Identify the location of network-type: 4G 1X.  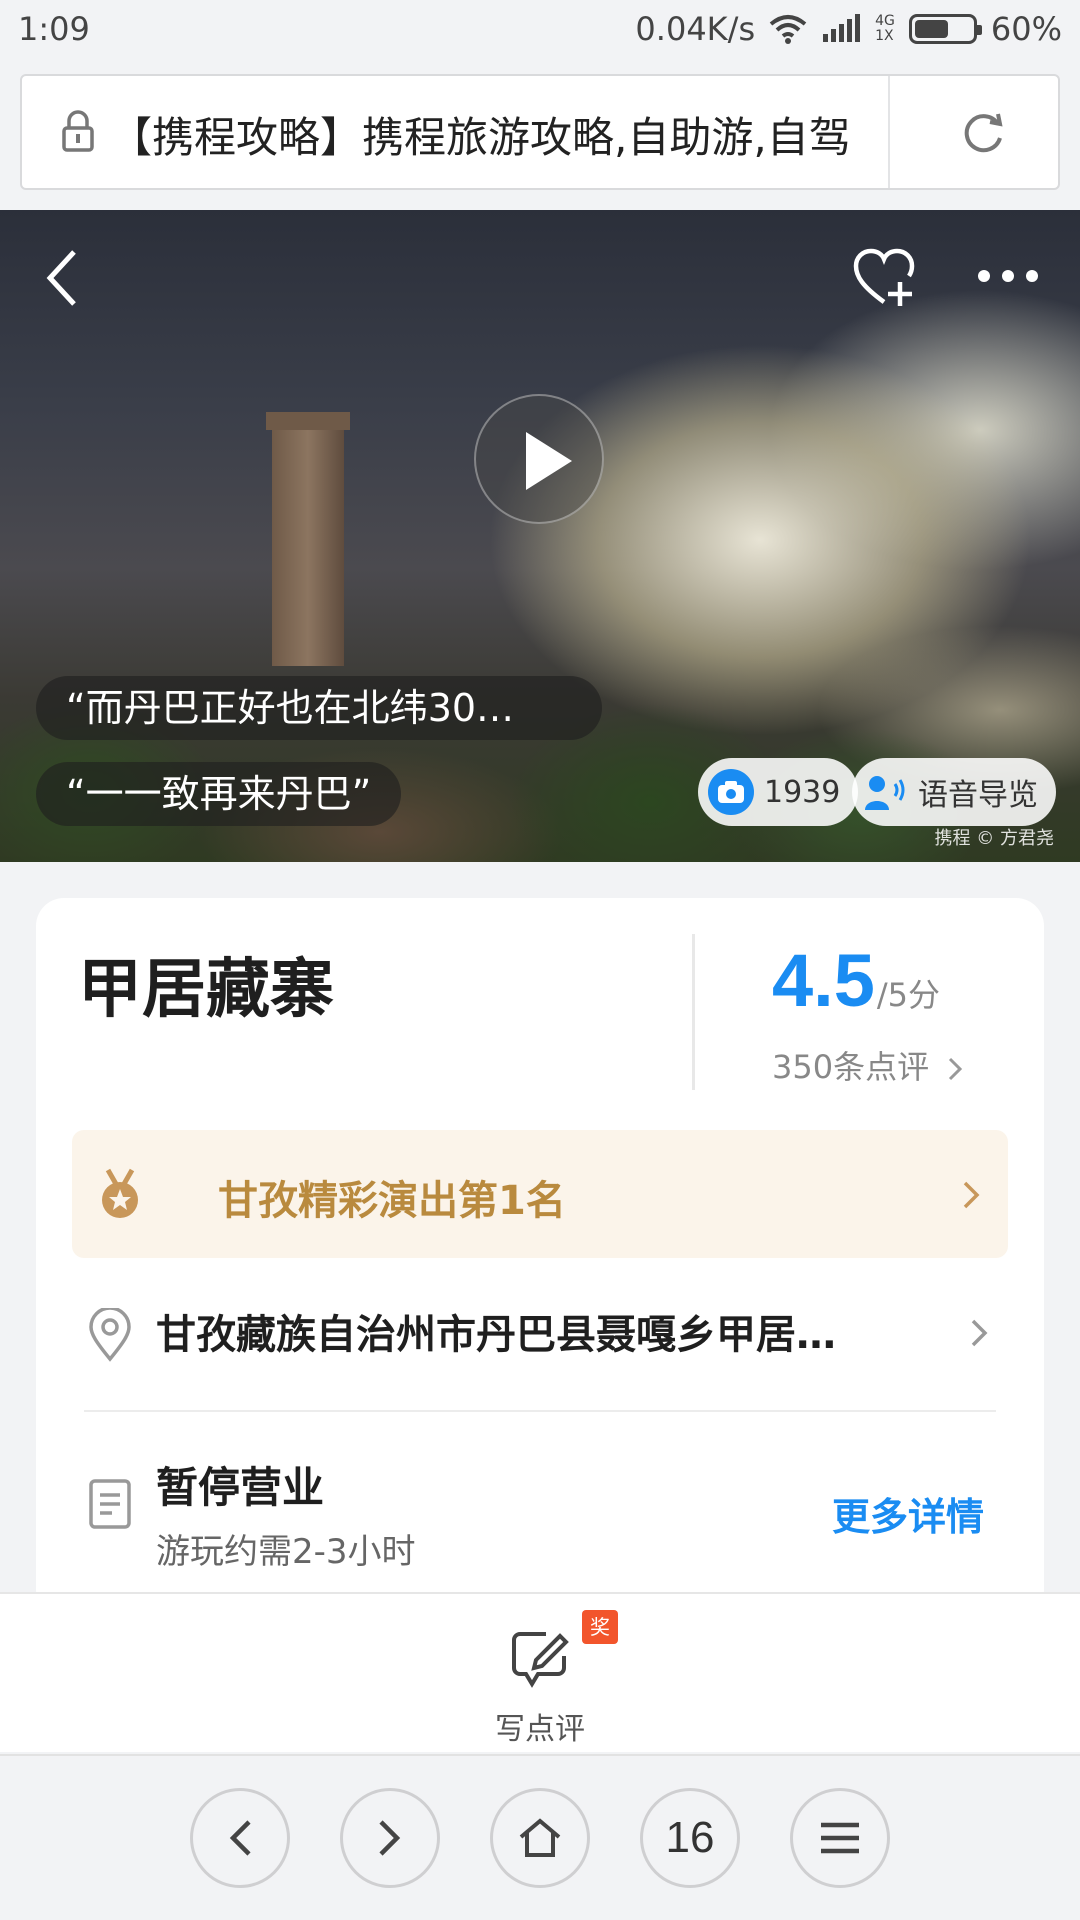
(885, 29).